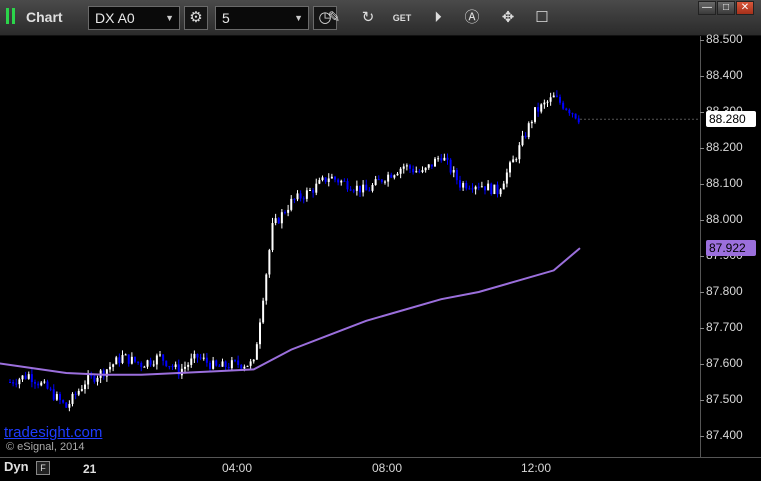 The image size is (761, 481). Describe the element at coordinates (438, 18) in the screenshot. I see `play-icon: ⏵` at that location.